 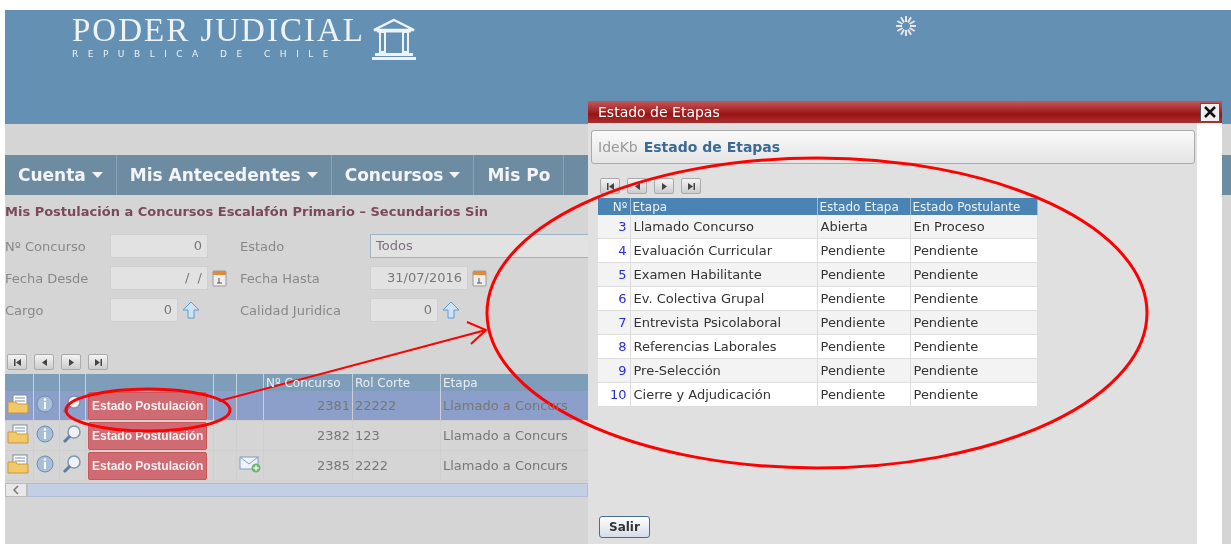 What do you see at coordinates (618, 147) in the screenshot?
I see `panel-prefix: IdeKb` at bounding box center [618, 147].